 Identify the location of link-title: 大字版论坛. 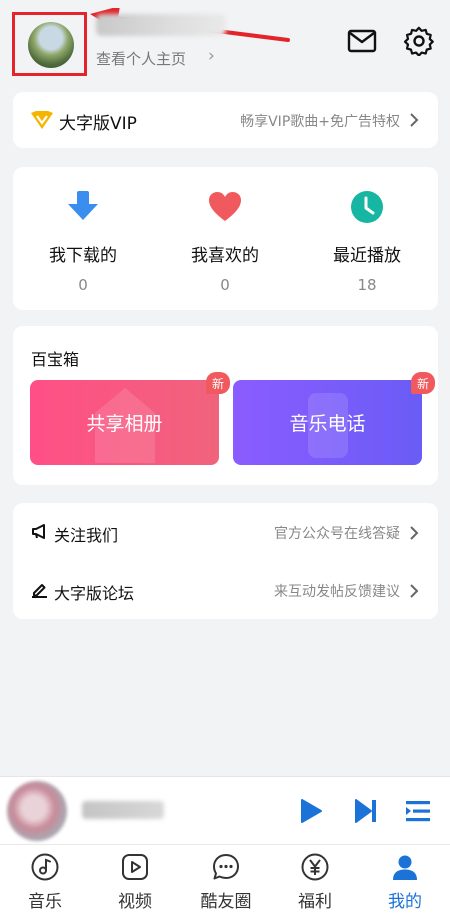
(94, 593).